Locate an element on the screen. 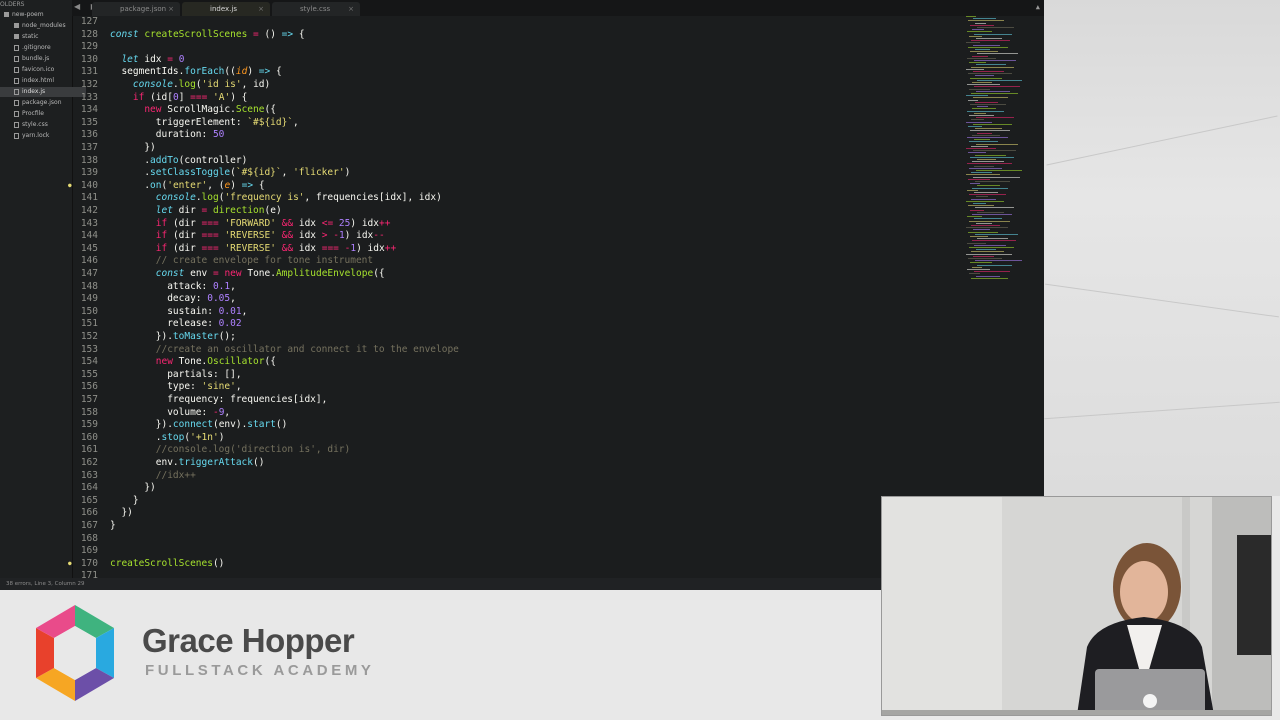 The width and height of the screenshot is (1280, 720). line-number: 167 is located at coordinates (89, 525).